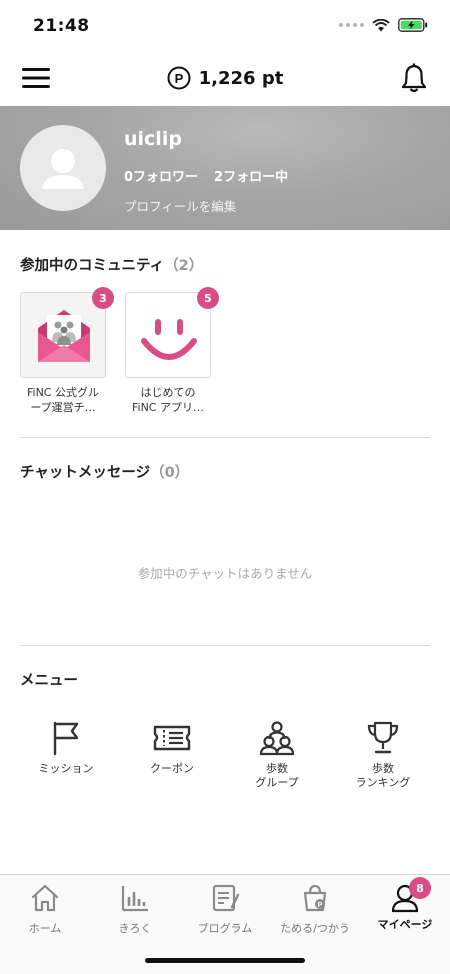 The height and width of the screenshot is (974, 450). I want to click on coupon-menu-item: クーポン, so click(172, 748).